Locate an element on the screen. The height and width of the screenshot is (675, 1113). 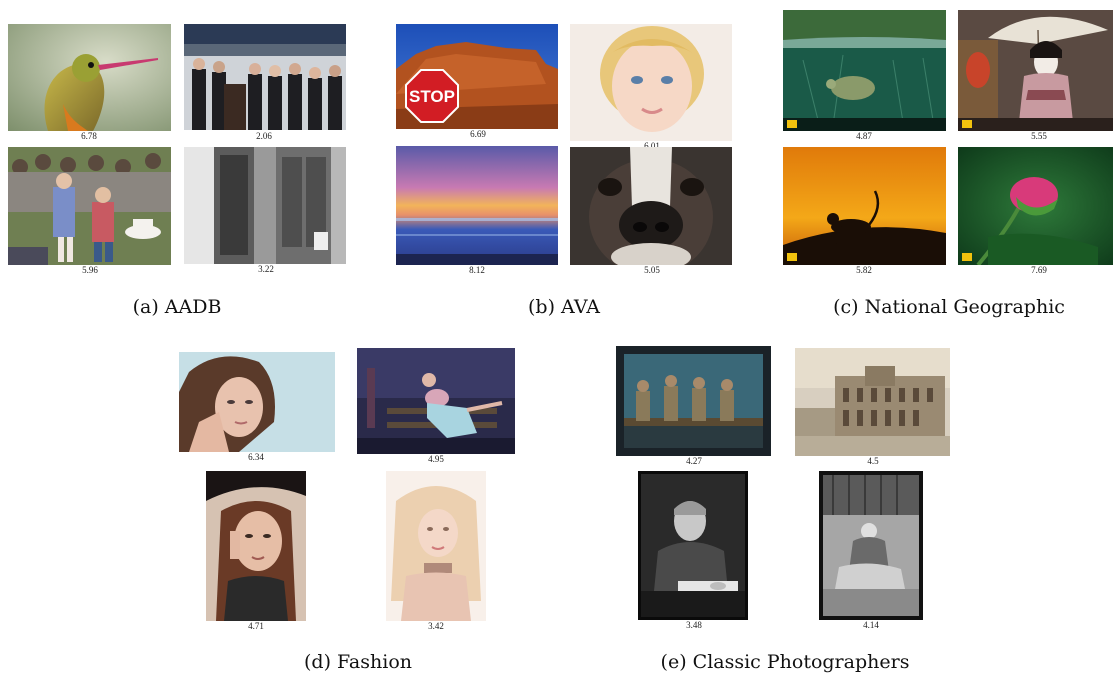
stop-sign-text: STOP is located at coordinates (432, 96).